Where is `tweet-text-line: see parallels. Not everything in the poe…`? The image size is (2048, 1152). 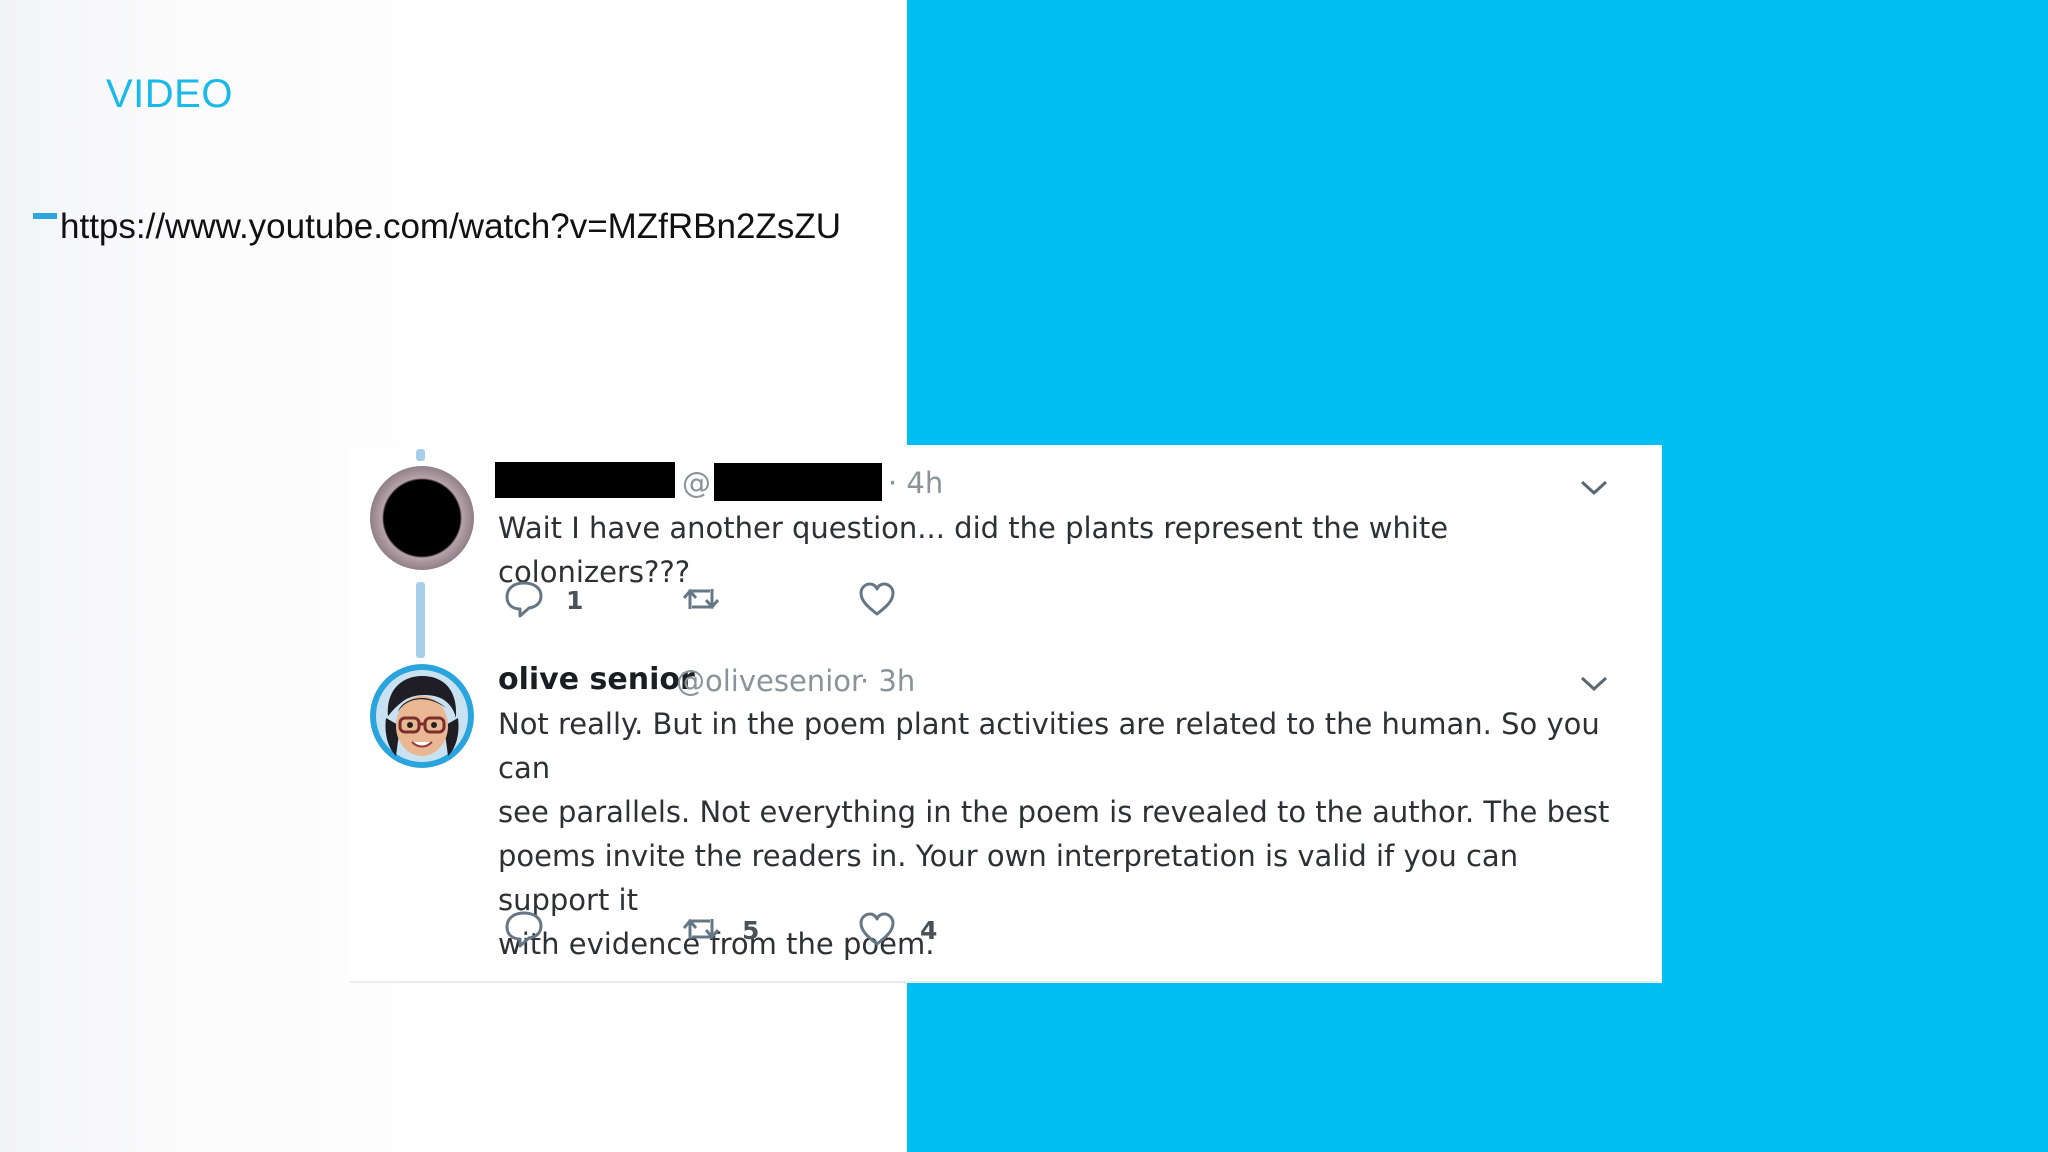
tweet-text-line: see parallels. Not everything in the poe… is located at coordinates (1054, 812).